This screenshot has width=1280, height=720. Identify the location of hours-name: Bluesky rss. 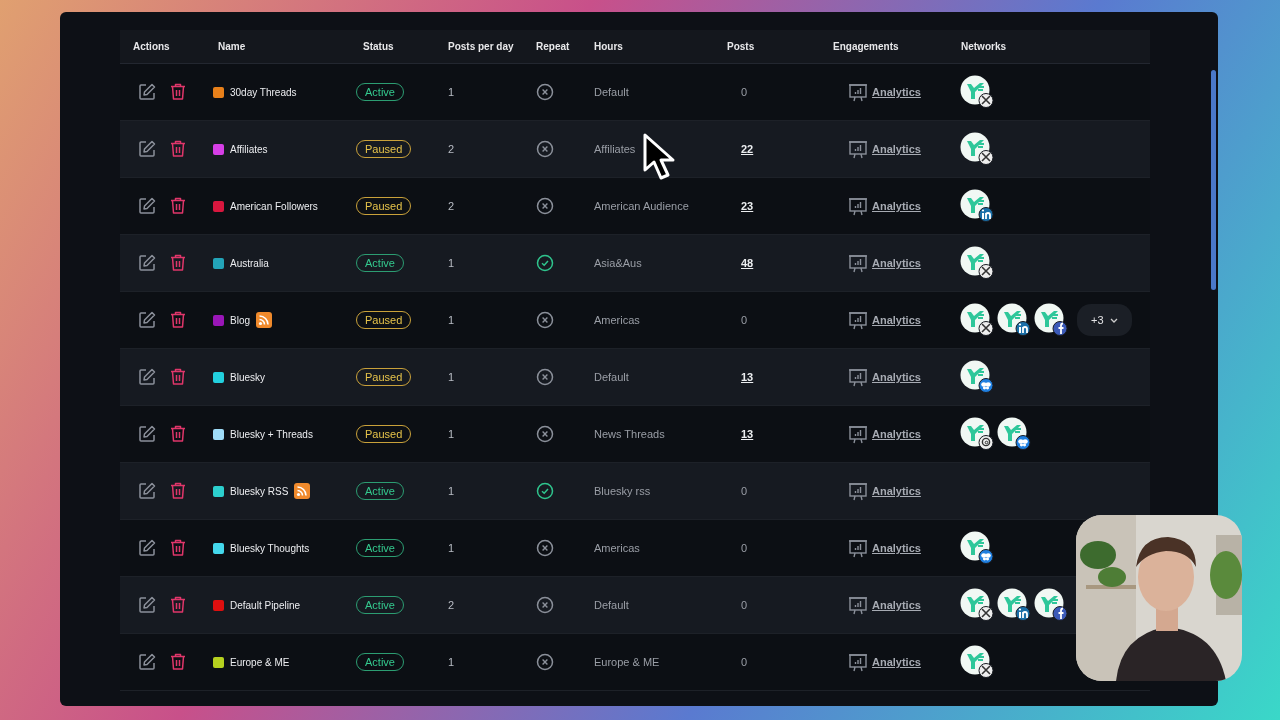
(622, 491).